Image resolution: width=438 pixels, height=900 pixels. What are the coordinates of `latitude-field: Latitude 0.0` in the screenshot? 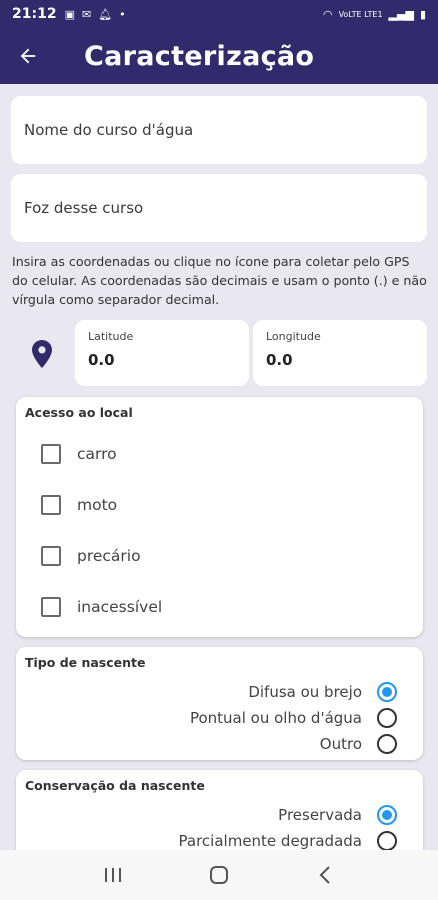 It's located at (162, 353).